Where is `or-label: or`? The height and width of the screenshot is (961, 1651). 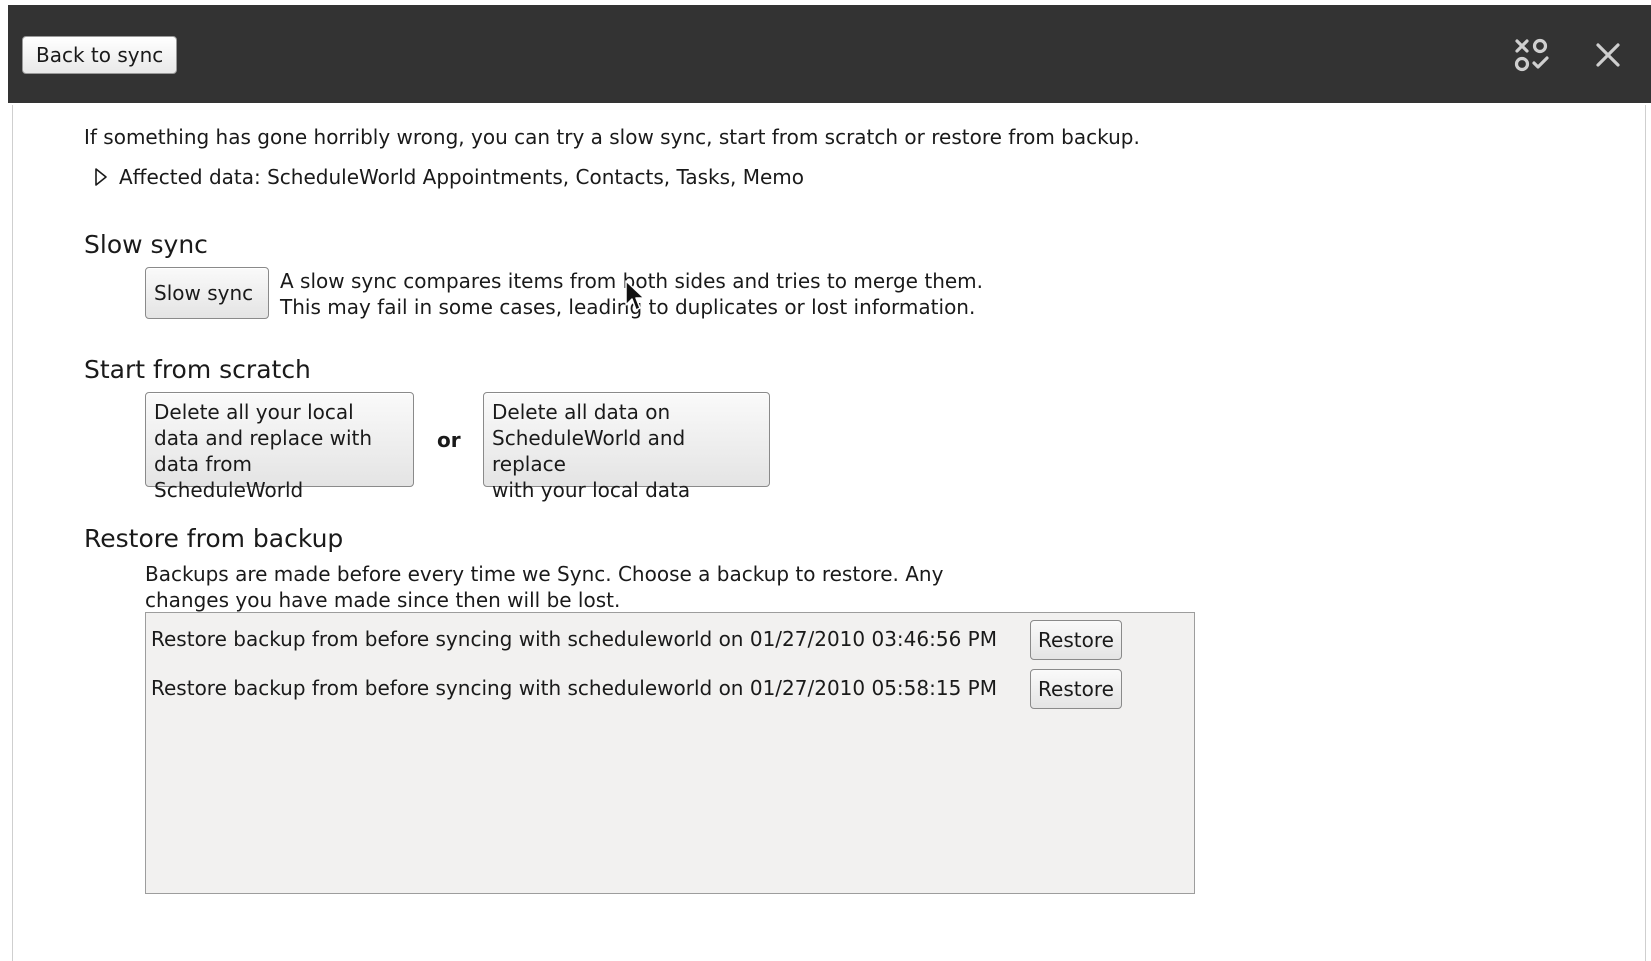 or-label: or is located at coordinates (449, 440).